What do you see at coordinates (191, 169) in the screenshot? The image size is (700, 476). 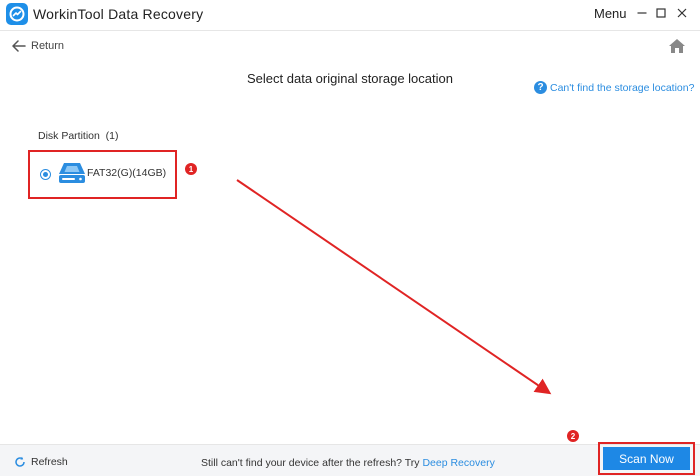 I see `step-1-badge: 1` at bounding box center [191, 169].